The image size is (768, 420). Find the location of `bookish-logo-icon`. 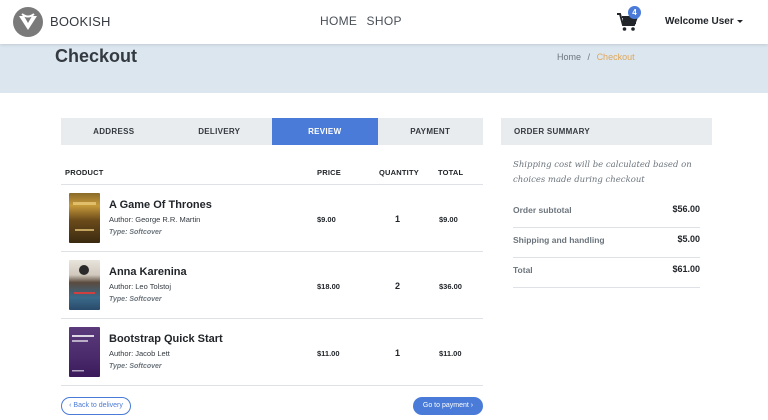

bookish-logo-icon is located at coordinates (28, 22).